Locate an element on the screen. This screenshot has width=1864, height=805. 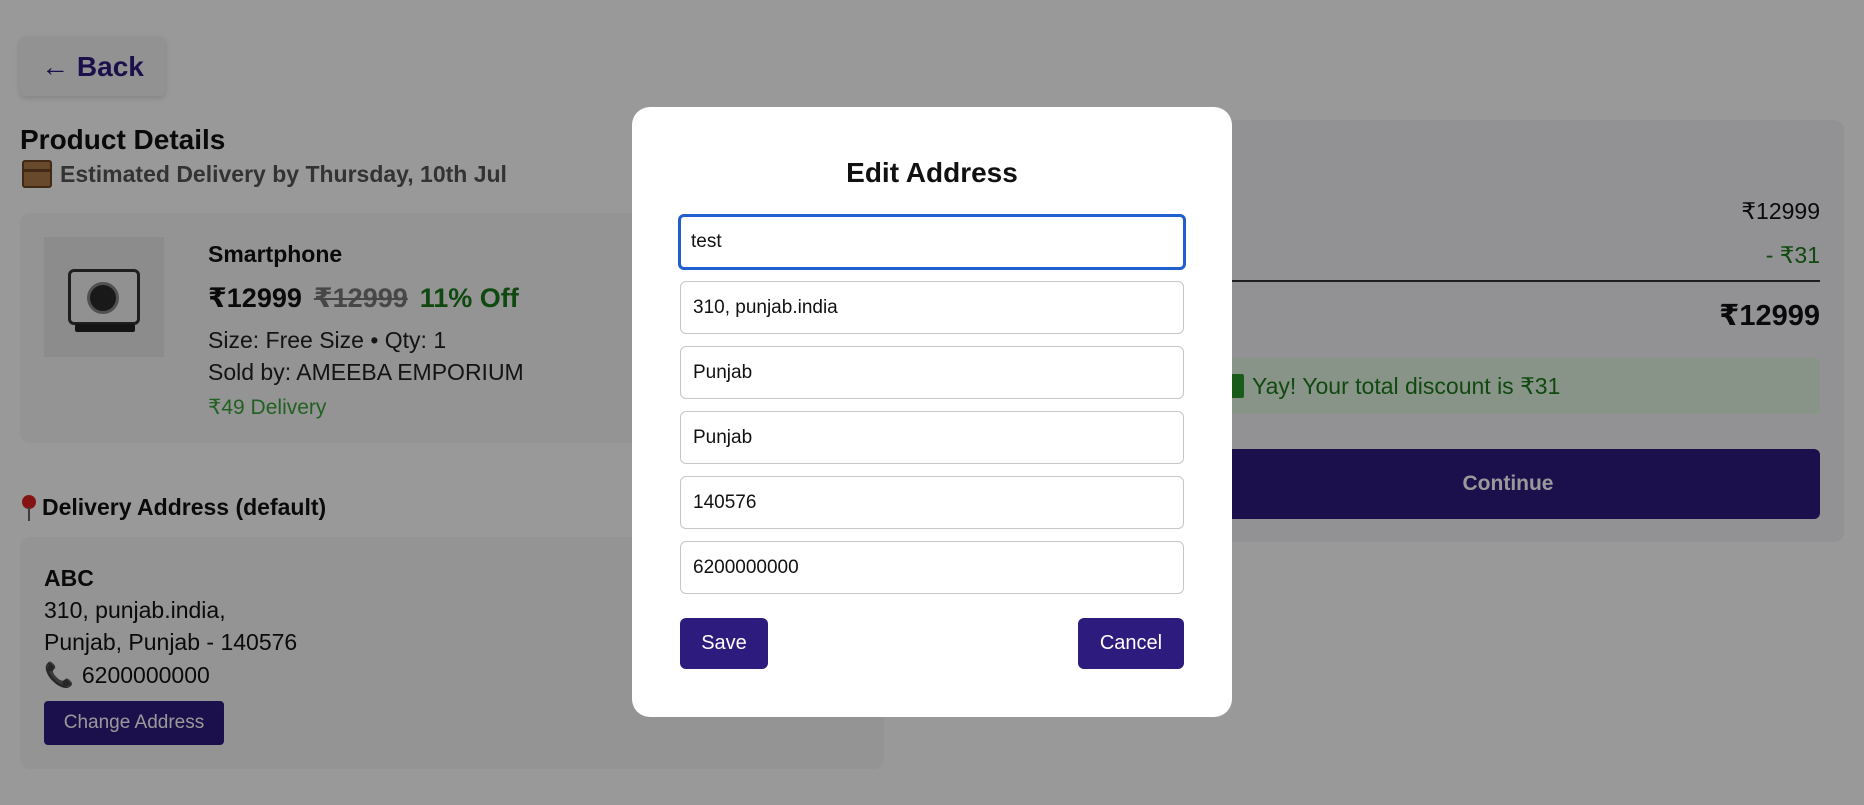
save-button: Save is located at coordinates (724, 643).